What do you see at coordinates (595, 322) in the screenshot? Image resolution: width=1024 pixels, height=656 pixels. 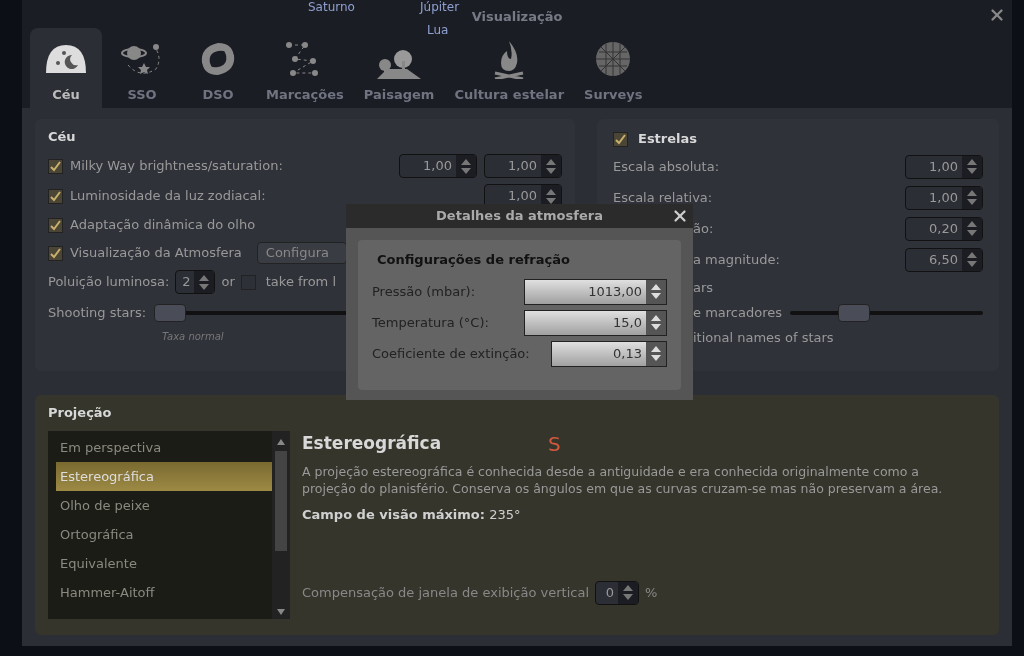 I see `spin-box: 15,0` at bounding box center [595, 322].